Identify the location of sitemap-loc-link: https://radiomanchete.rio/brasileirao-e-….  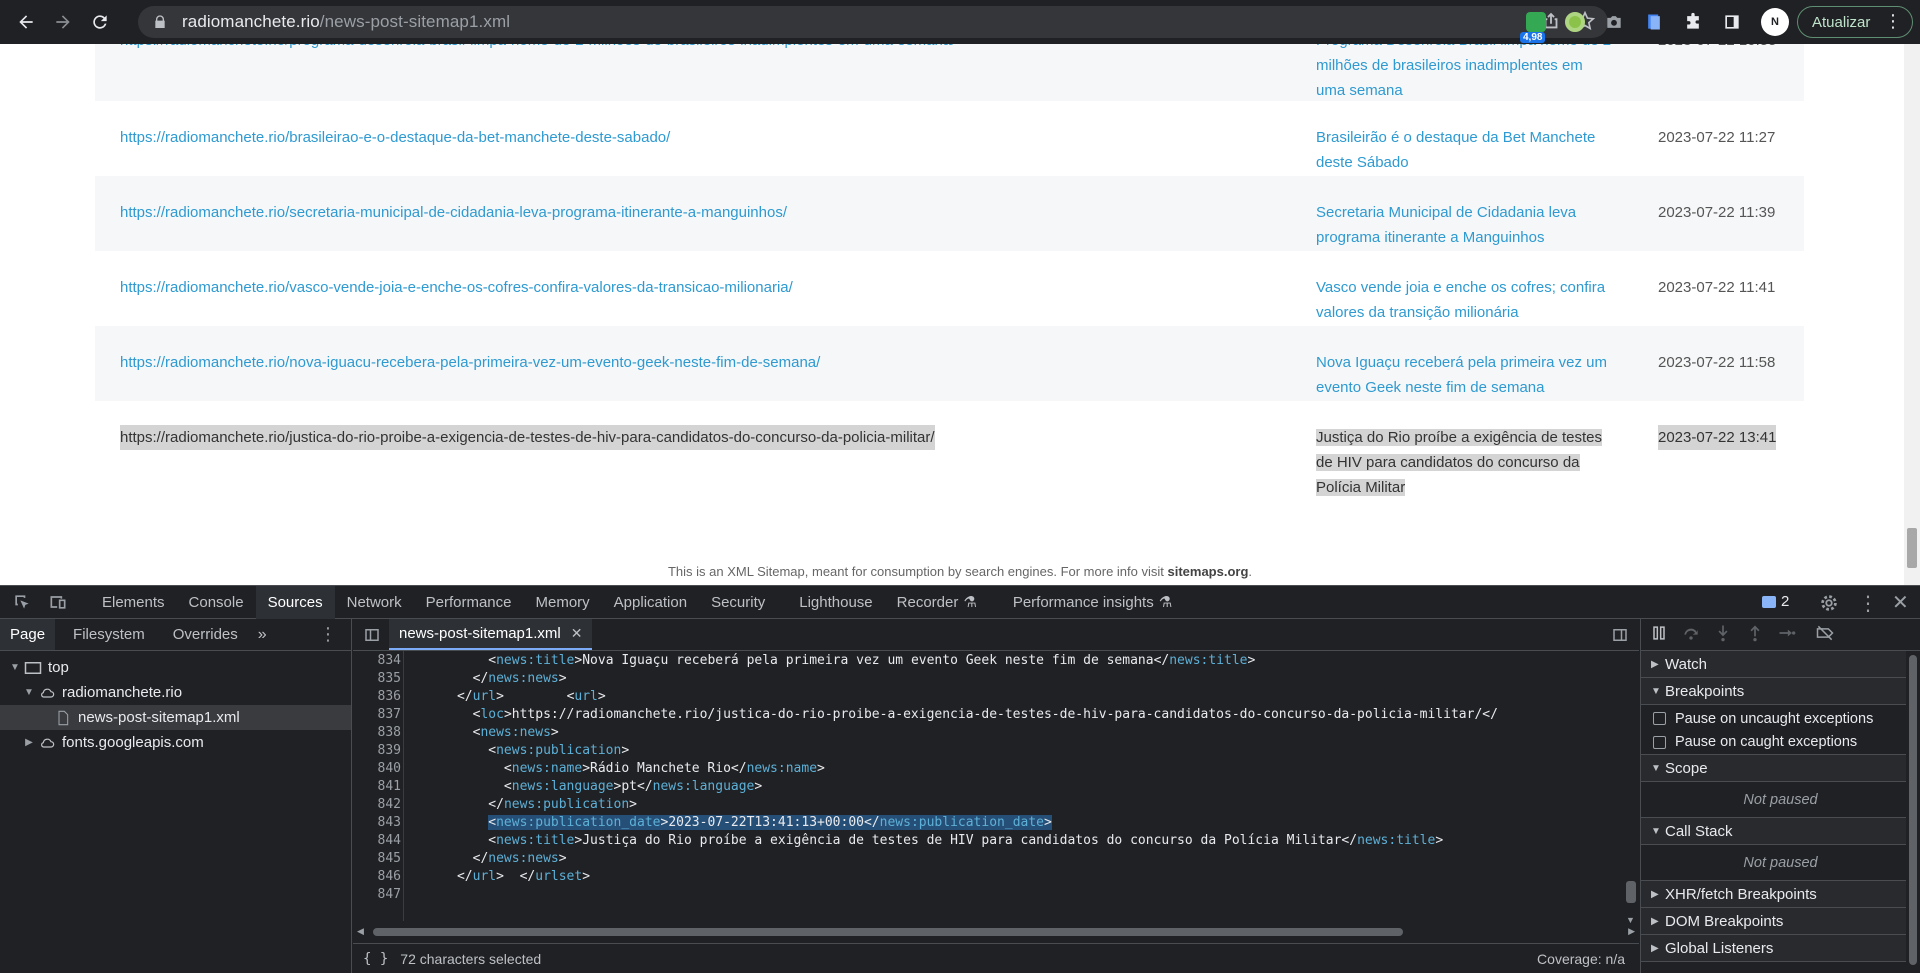
(395, 137).